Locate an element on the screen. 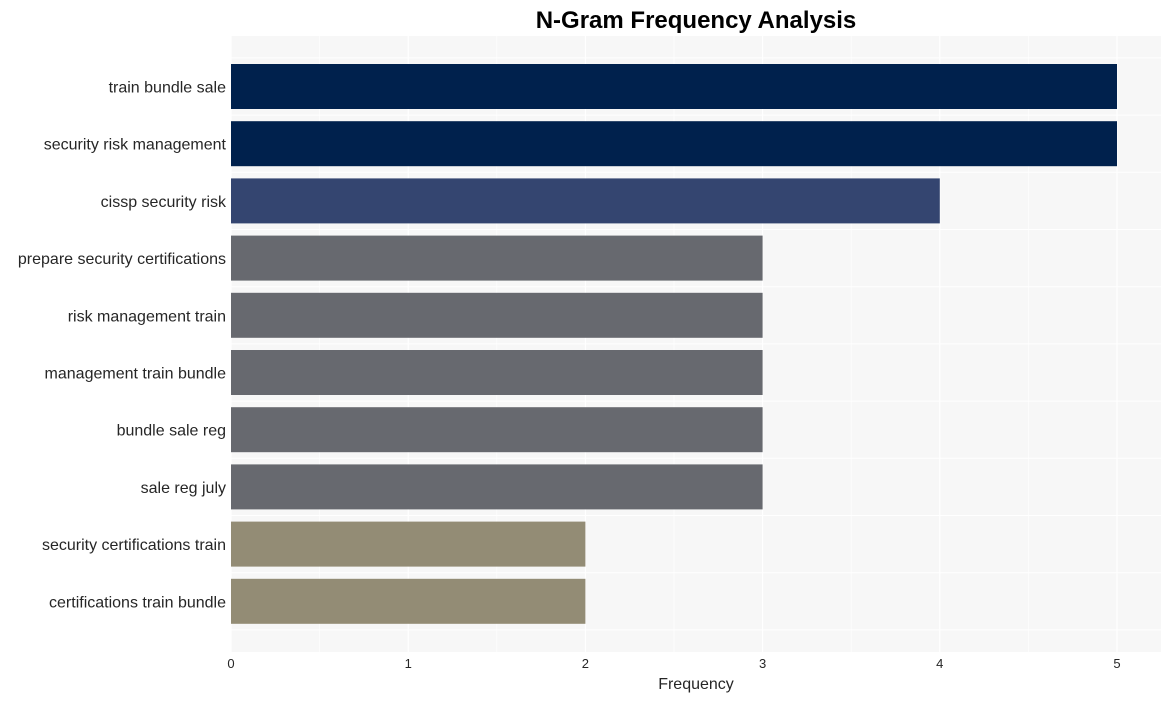 The width and height of the screenshot is (1171, 701). x-tick-label: 3 is located at coordinates (762, 663).